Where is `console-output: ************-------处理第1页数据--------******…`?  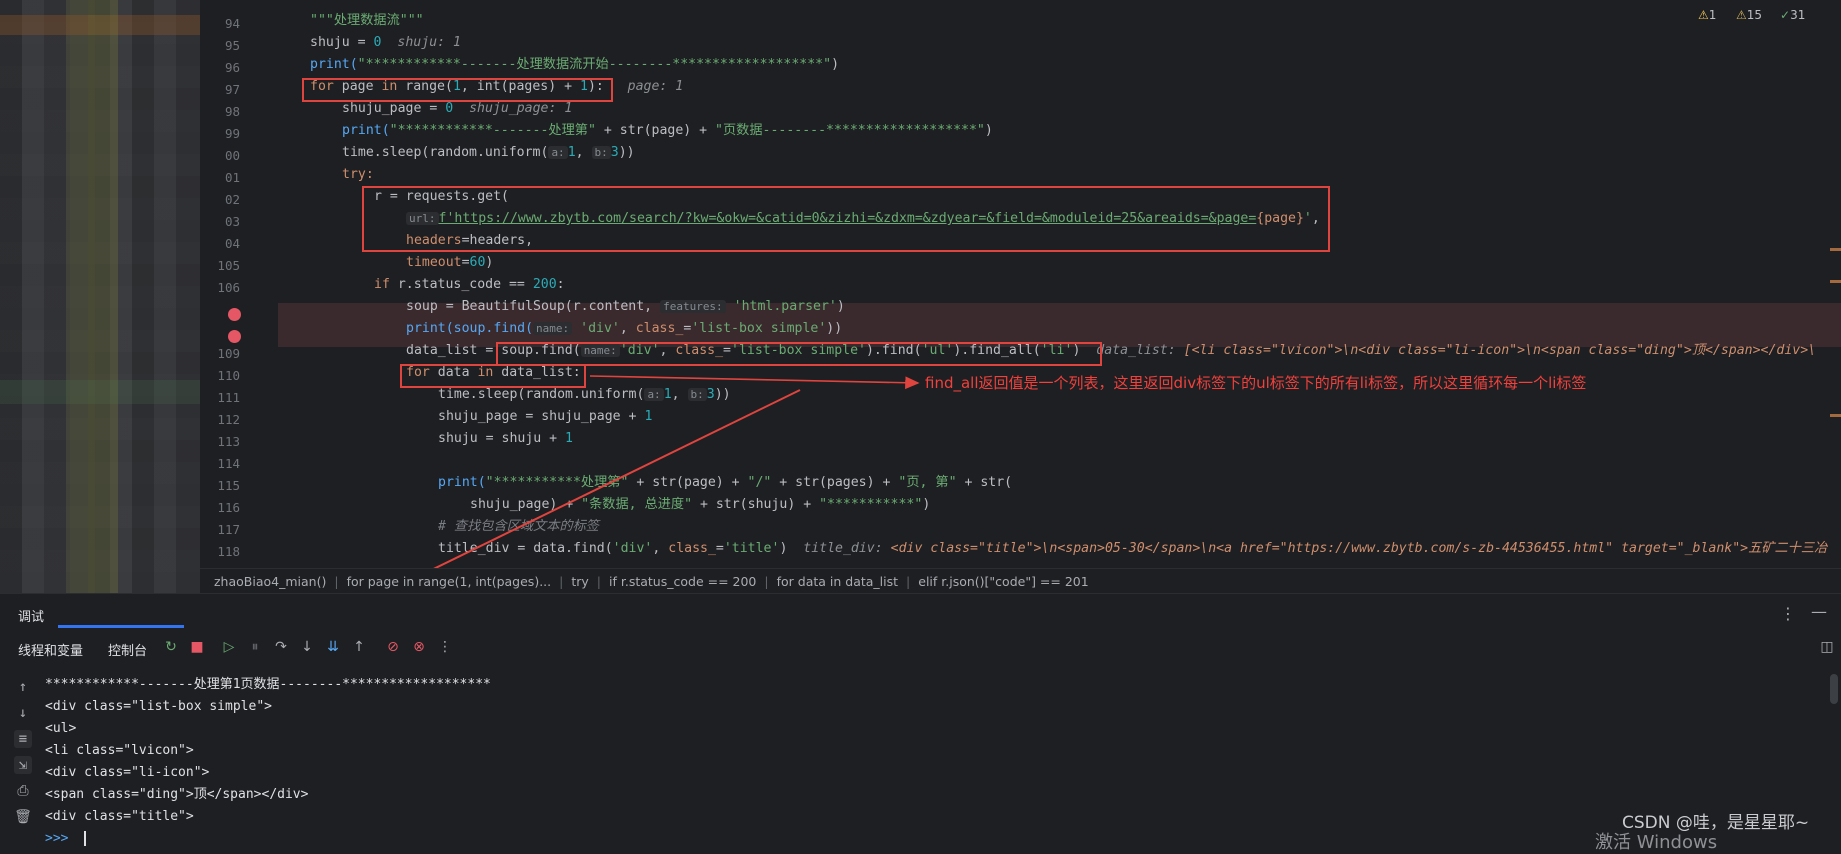 console-output: ************-------处理第1页数据--------******… is located at coordinates (268, 762).